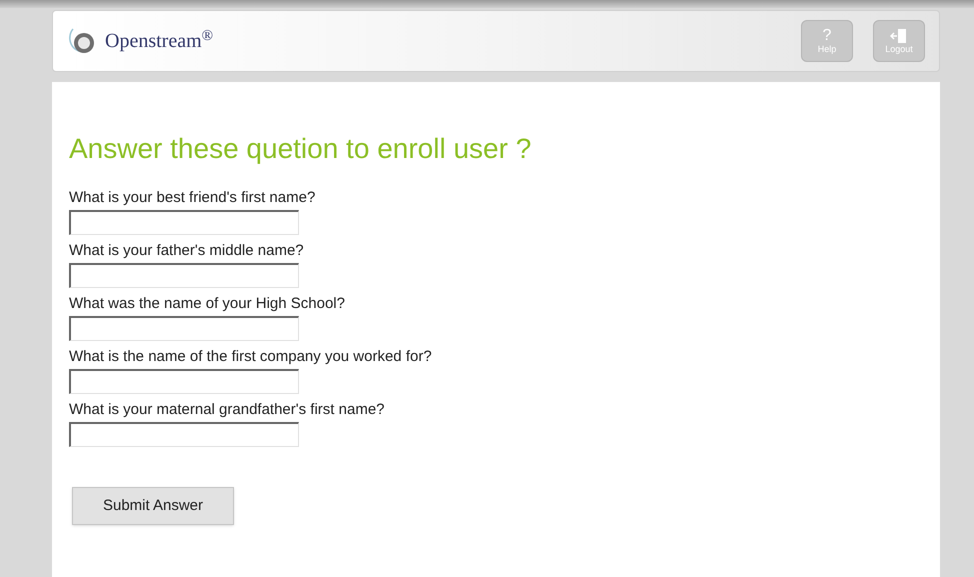 The height and width of the screenshot is (577, 974). I want to click on page-heading: Answer these quetion to enroll user ?, so click(300, 149).